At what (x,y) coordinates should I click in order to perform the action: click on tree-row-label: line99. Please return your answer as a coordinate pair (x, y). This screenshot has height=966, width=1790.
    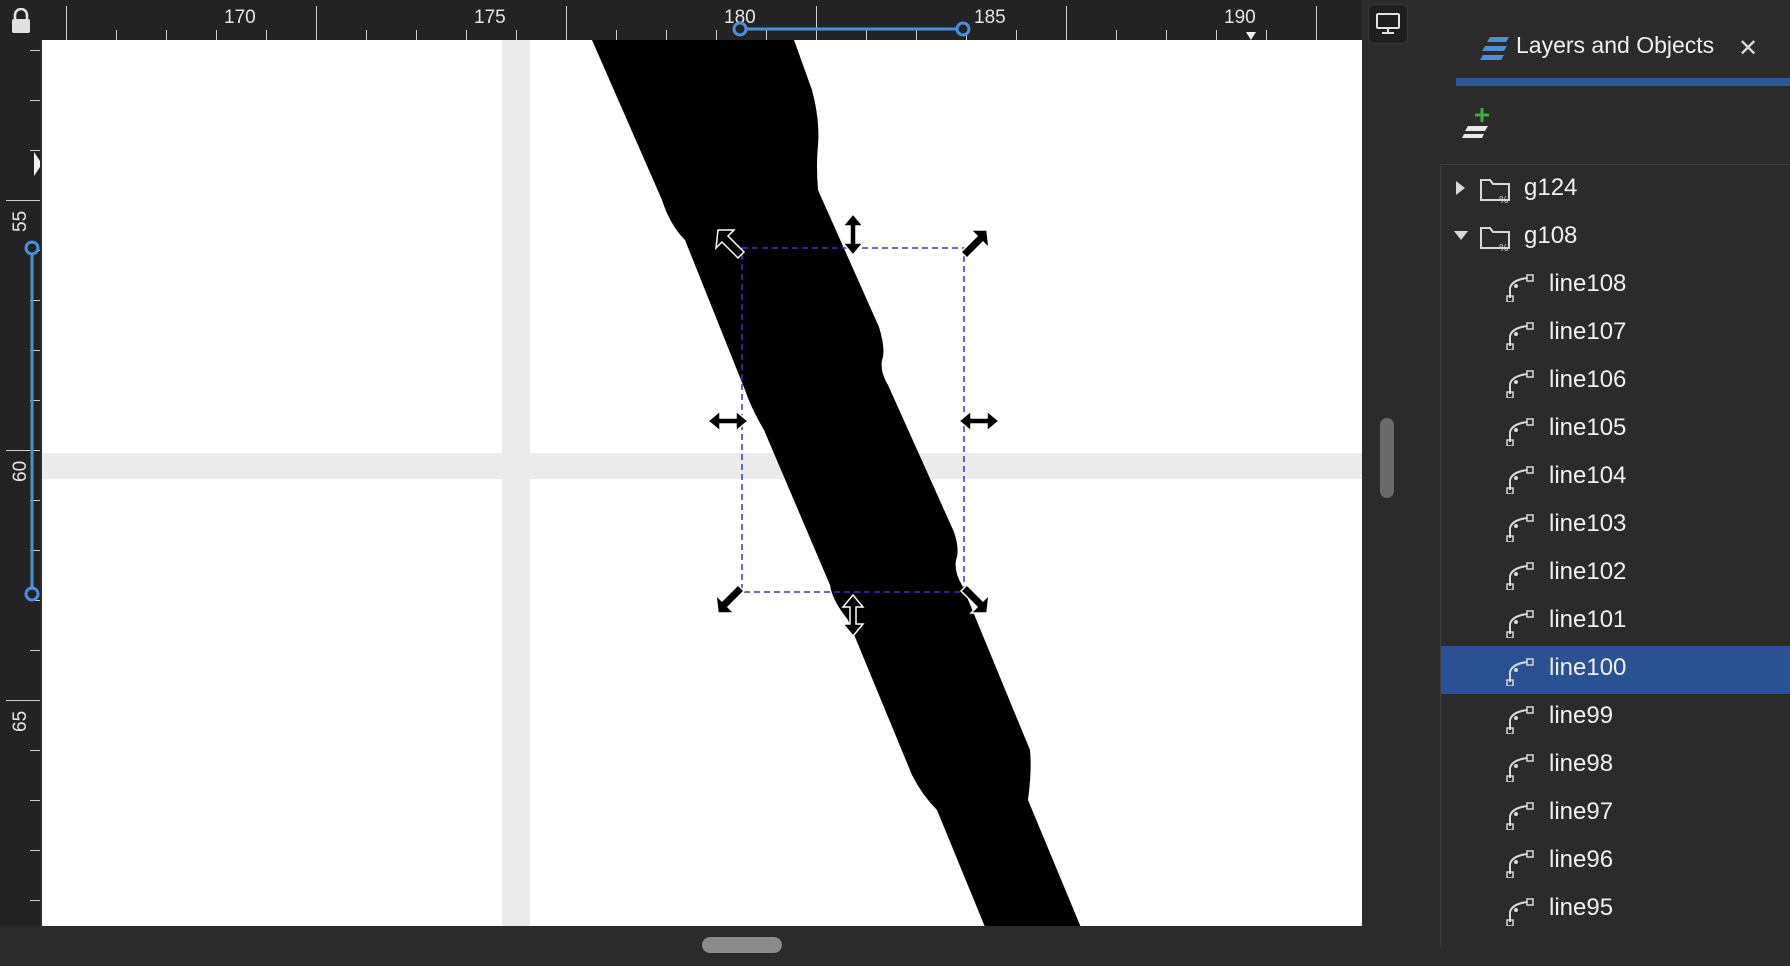
    Looking at the image, I should click on (1581, 715).